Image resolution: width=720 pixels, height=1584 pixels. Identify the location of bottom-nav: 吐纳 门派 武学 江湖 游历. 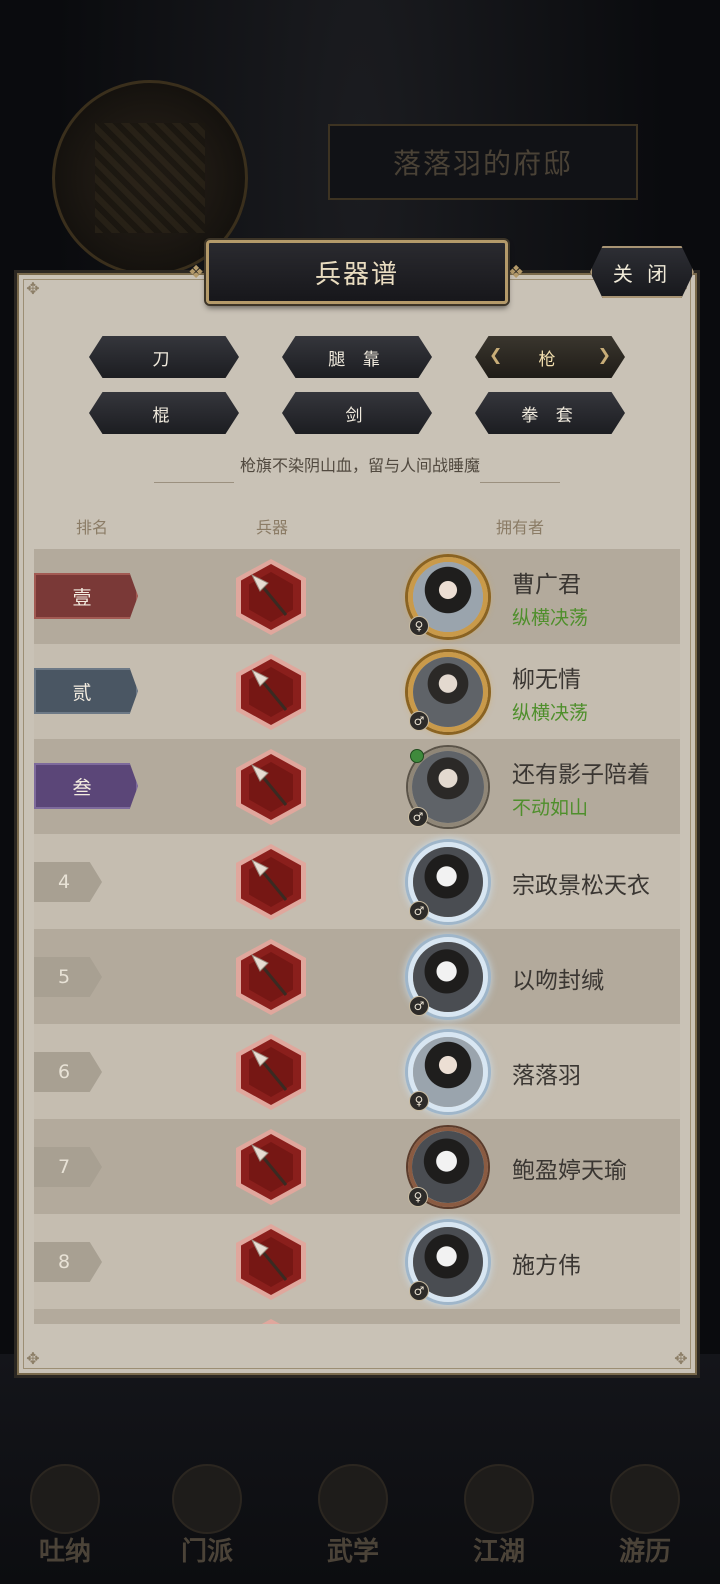
(360, 1469).